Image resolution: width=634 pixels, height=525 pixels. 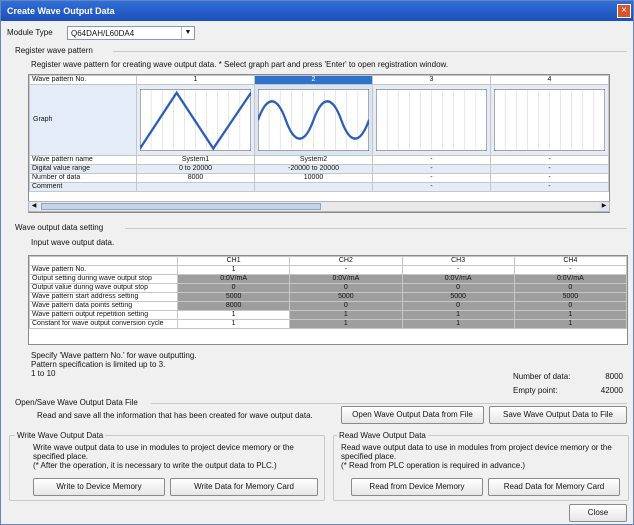 I want to click on row-label: Wave pattern data points setting, so click(x=103, y=306).